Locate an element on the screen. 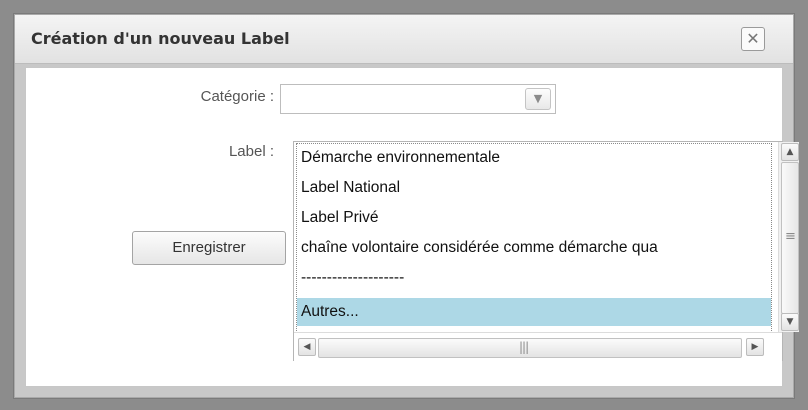 This screenshot has height=410, width=808. vertical-scrollbar: ▲ ≡ ▼ is located at coordinates (788, 237).